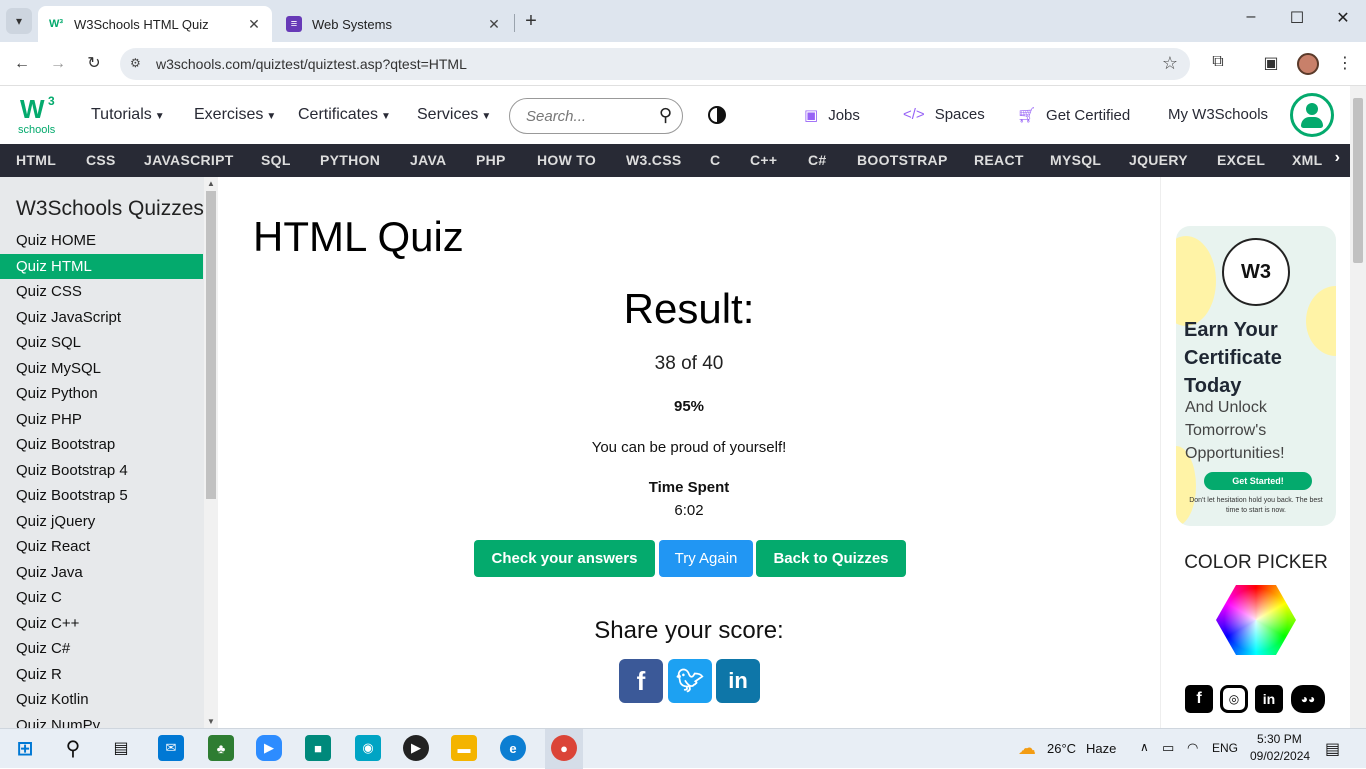 The image size is (1366, 769). What do you see at coordinates (1075, 160) in the screenshot?
I see `subnav-item: MYSQL` at bounding box center [1075, 160].